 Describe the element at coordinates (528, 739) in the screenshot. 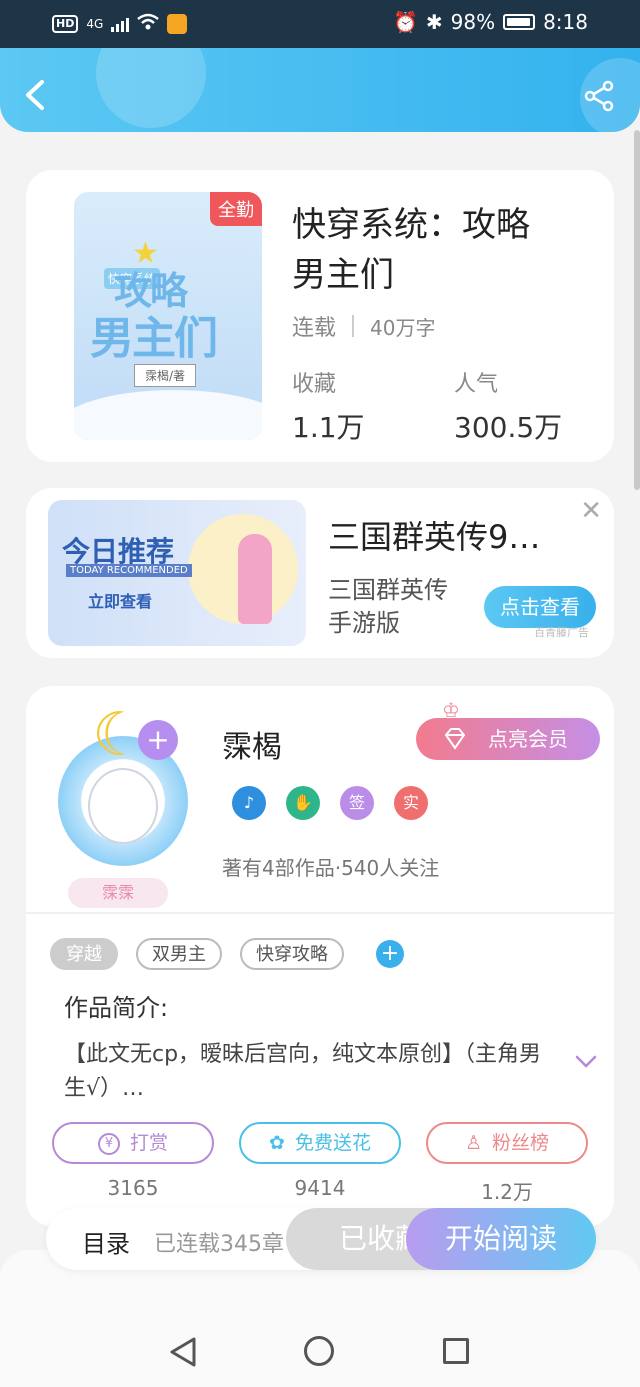

I see `vip-button-label: 点亮会员` at that location.